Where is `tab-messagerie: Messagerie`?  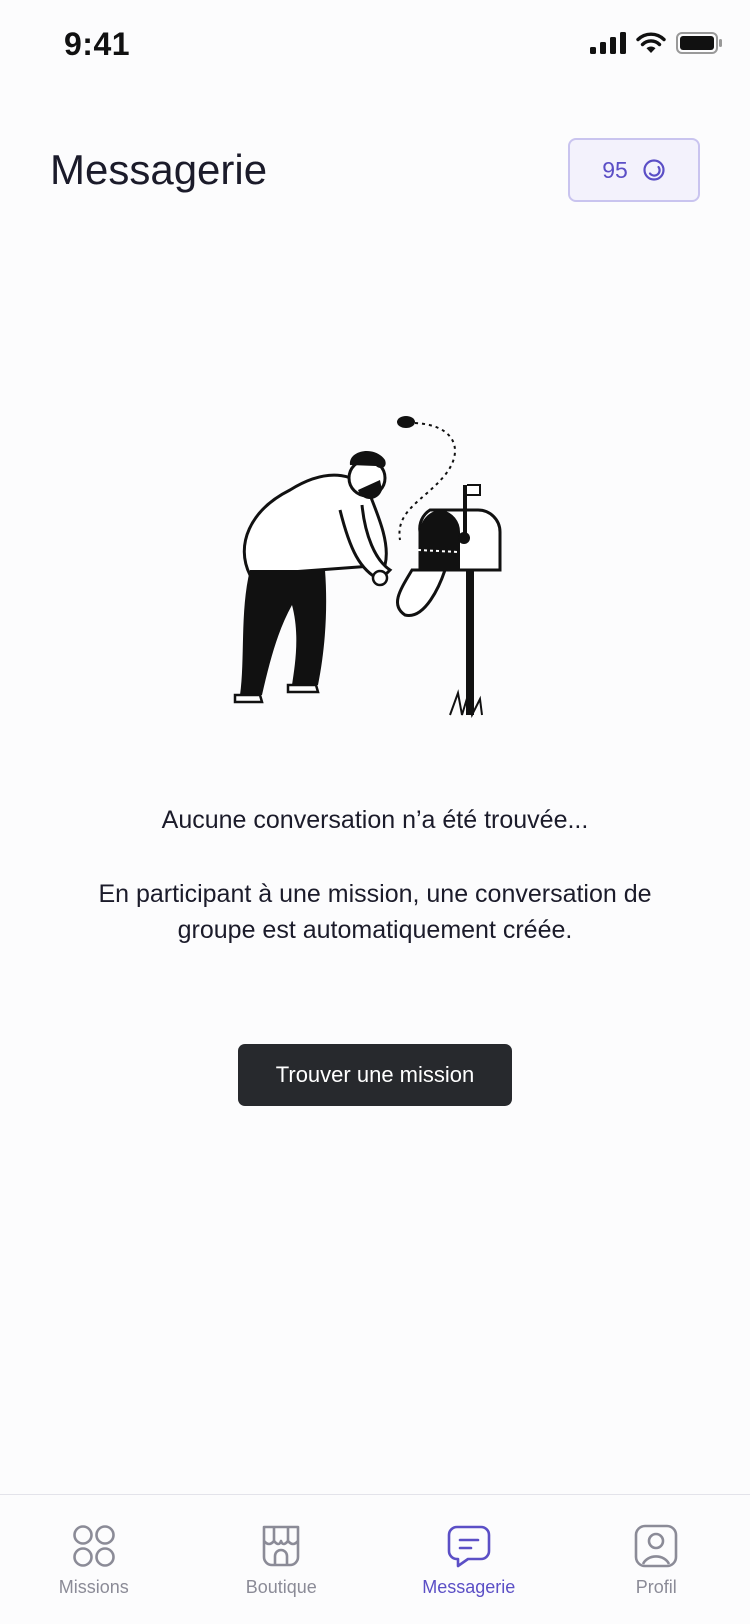 tab-messagerie: Messagerie is located at coordinates (469, 1559).